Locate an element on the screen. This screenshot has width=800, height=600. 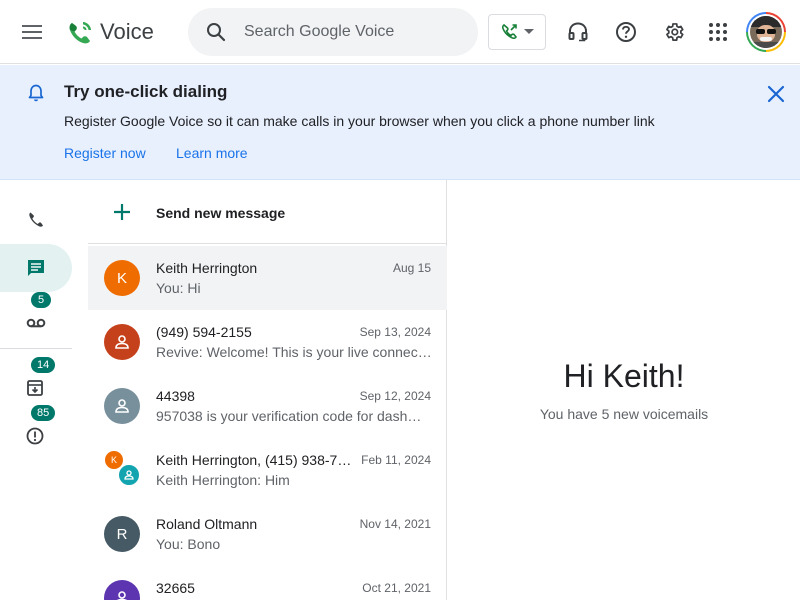
help-icon is located at coordinates (626, 32).